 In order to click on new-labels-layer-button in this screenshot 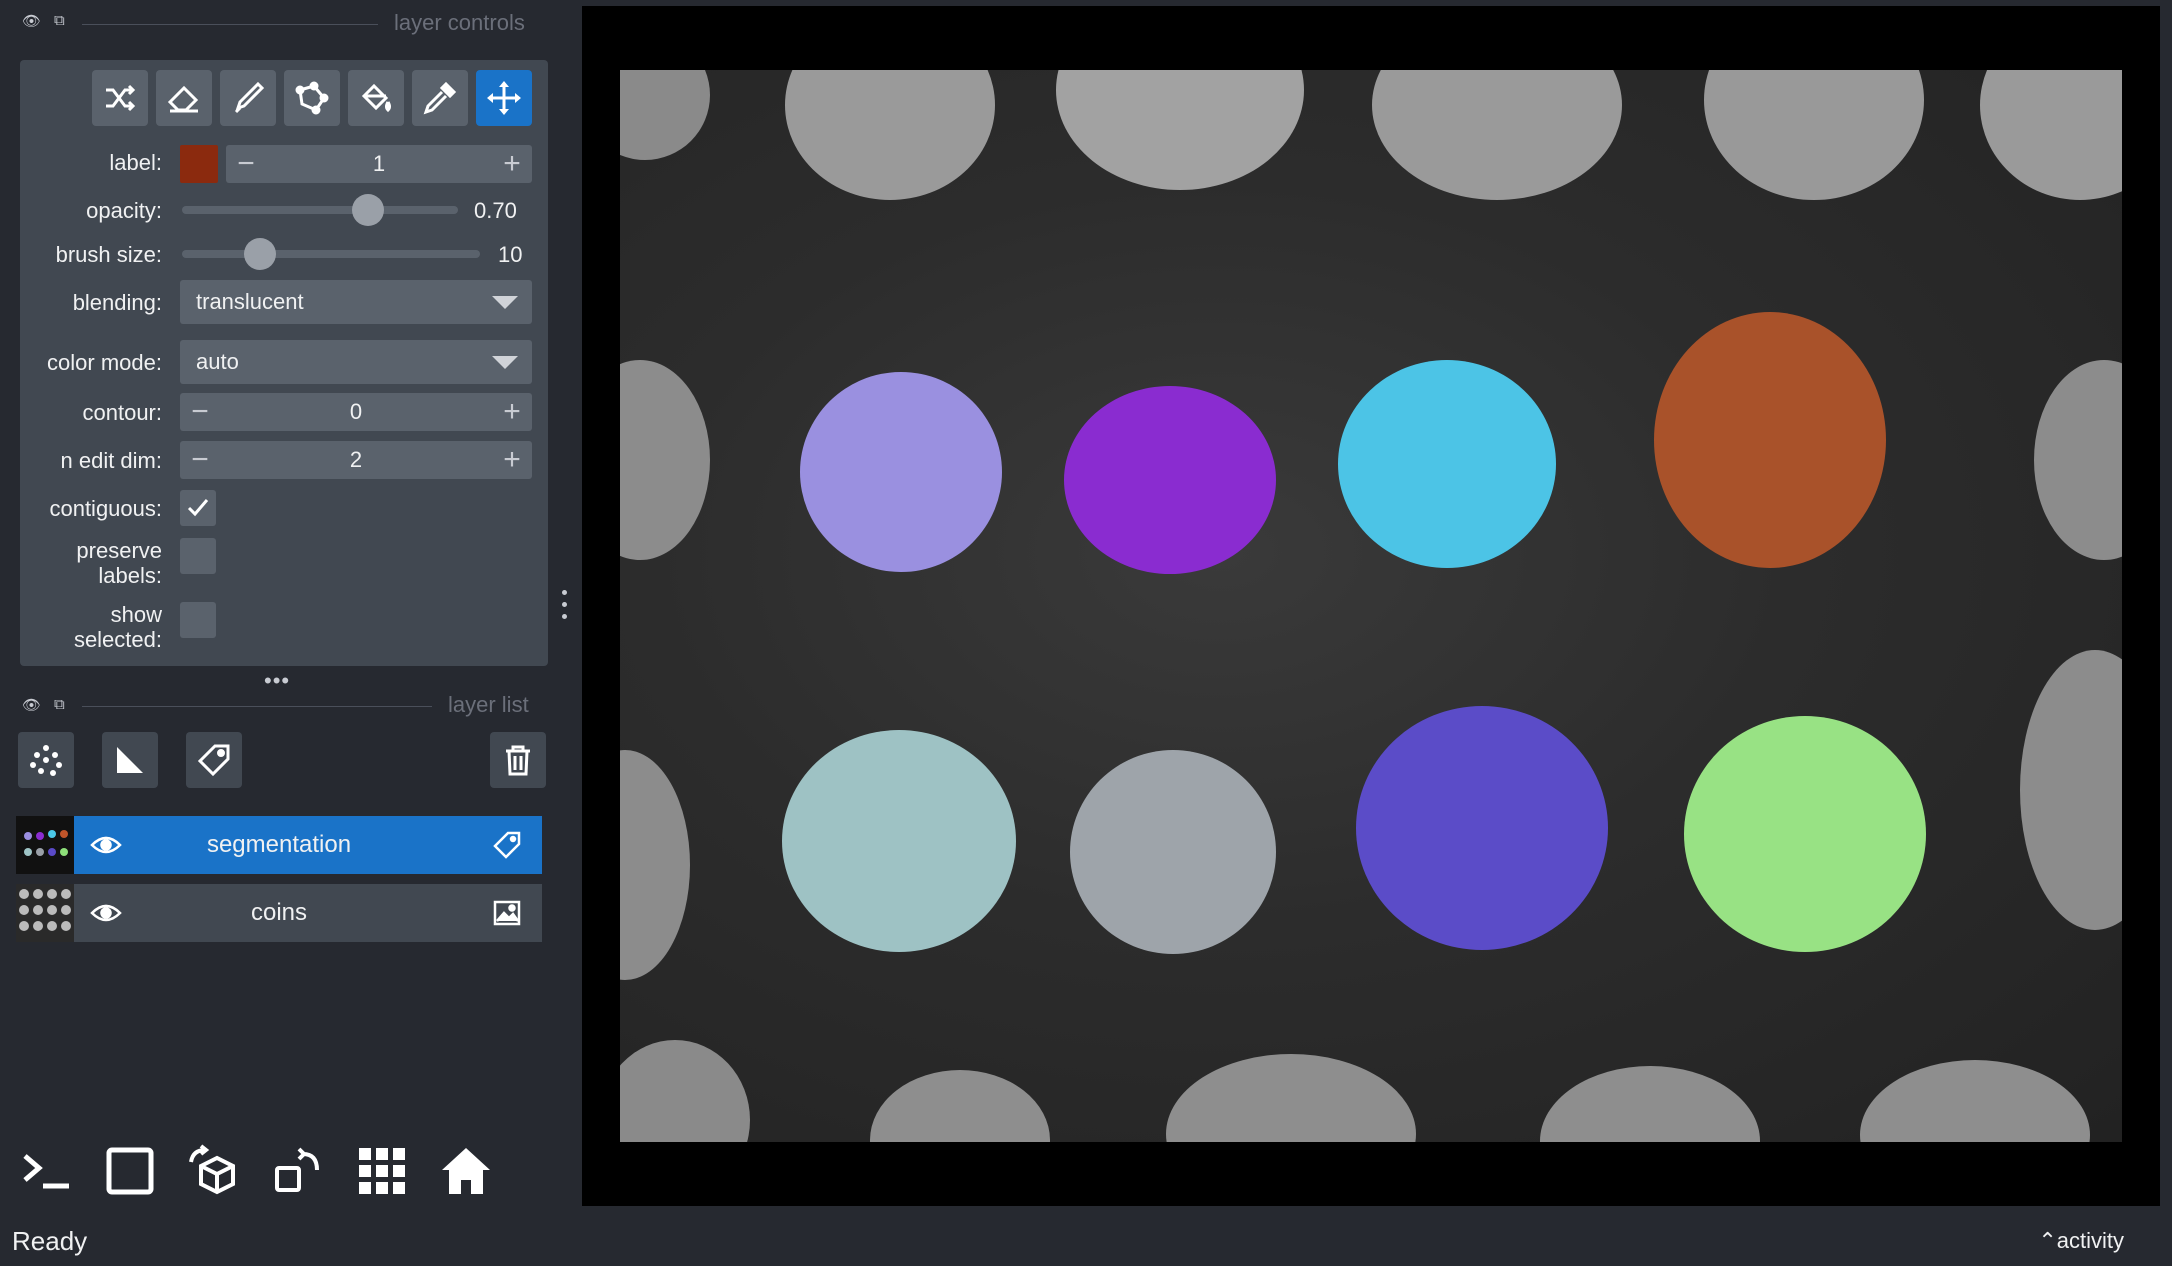, I will do `click(214, 760)`.